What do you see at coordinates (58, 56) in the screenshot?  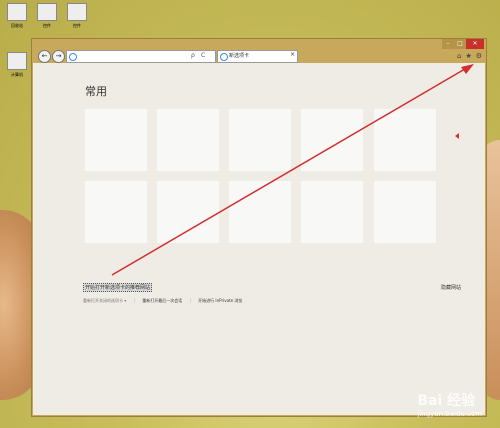 I see `forward-button: →` at bounding box center [58, 56].